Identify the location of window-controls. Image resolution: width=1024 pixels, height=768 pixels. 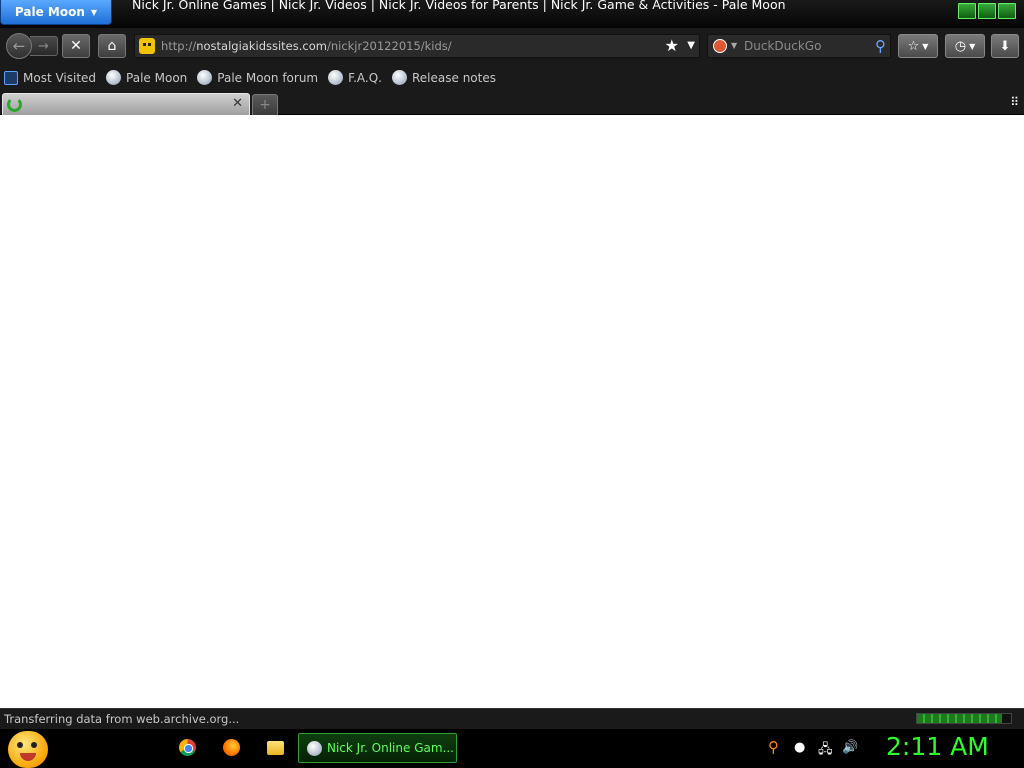
(987, 11).